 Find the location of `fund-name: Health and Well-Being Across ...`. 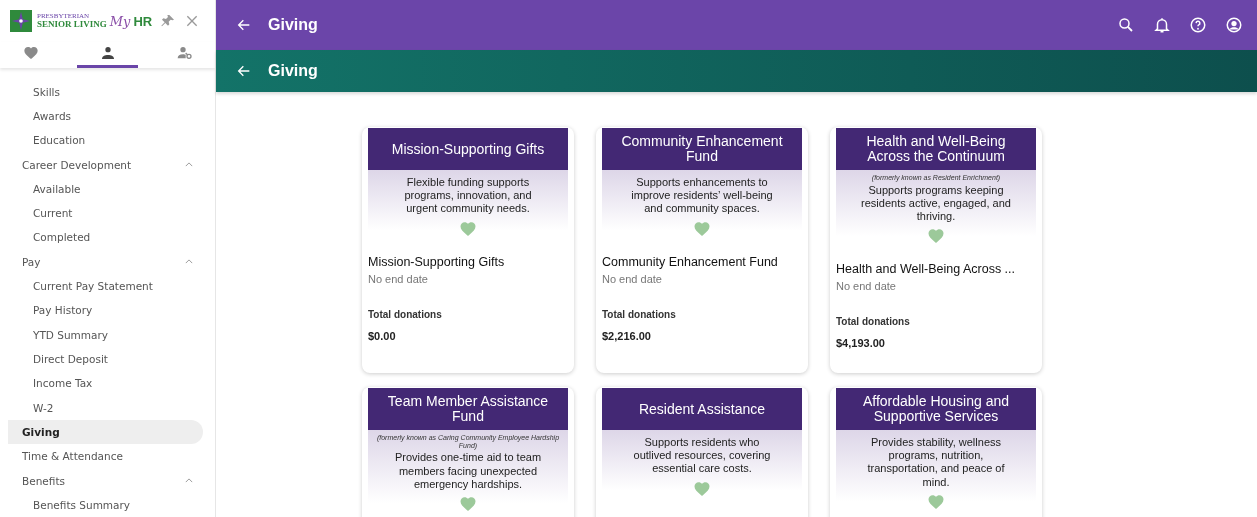

fund-name: Health and Well-Being Across ... is located at coordinates (926, 269).